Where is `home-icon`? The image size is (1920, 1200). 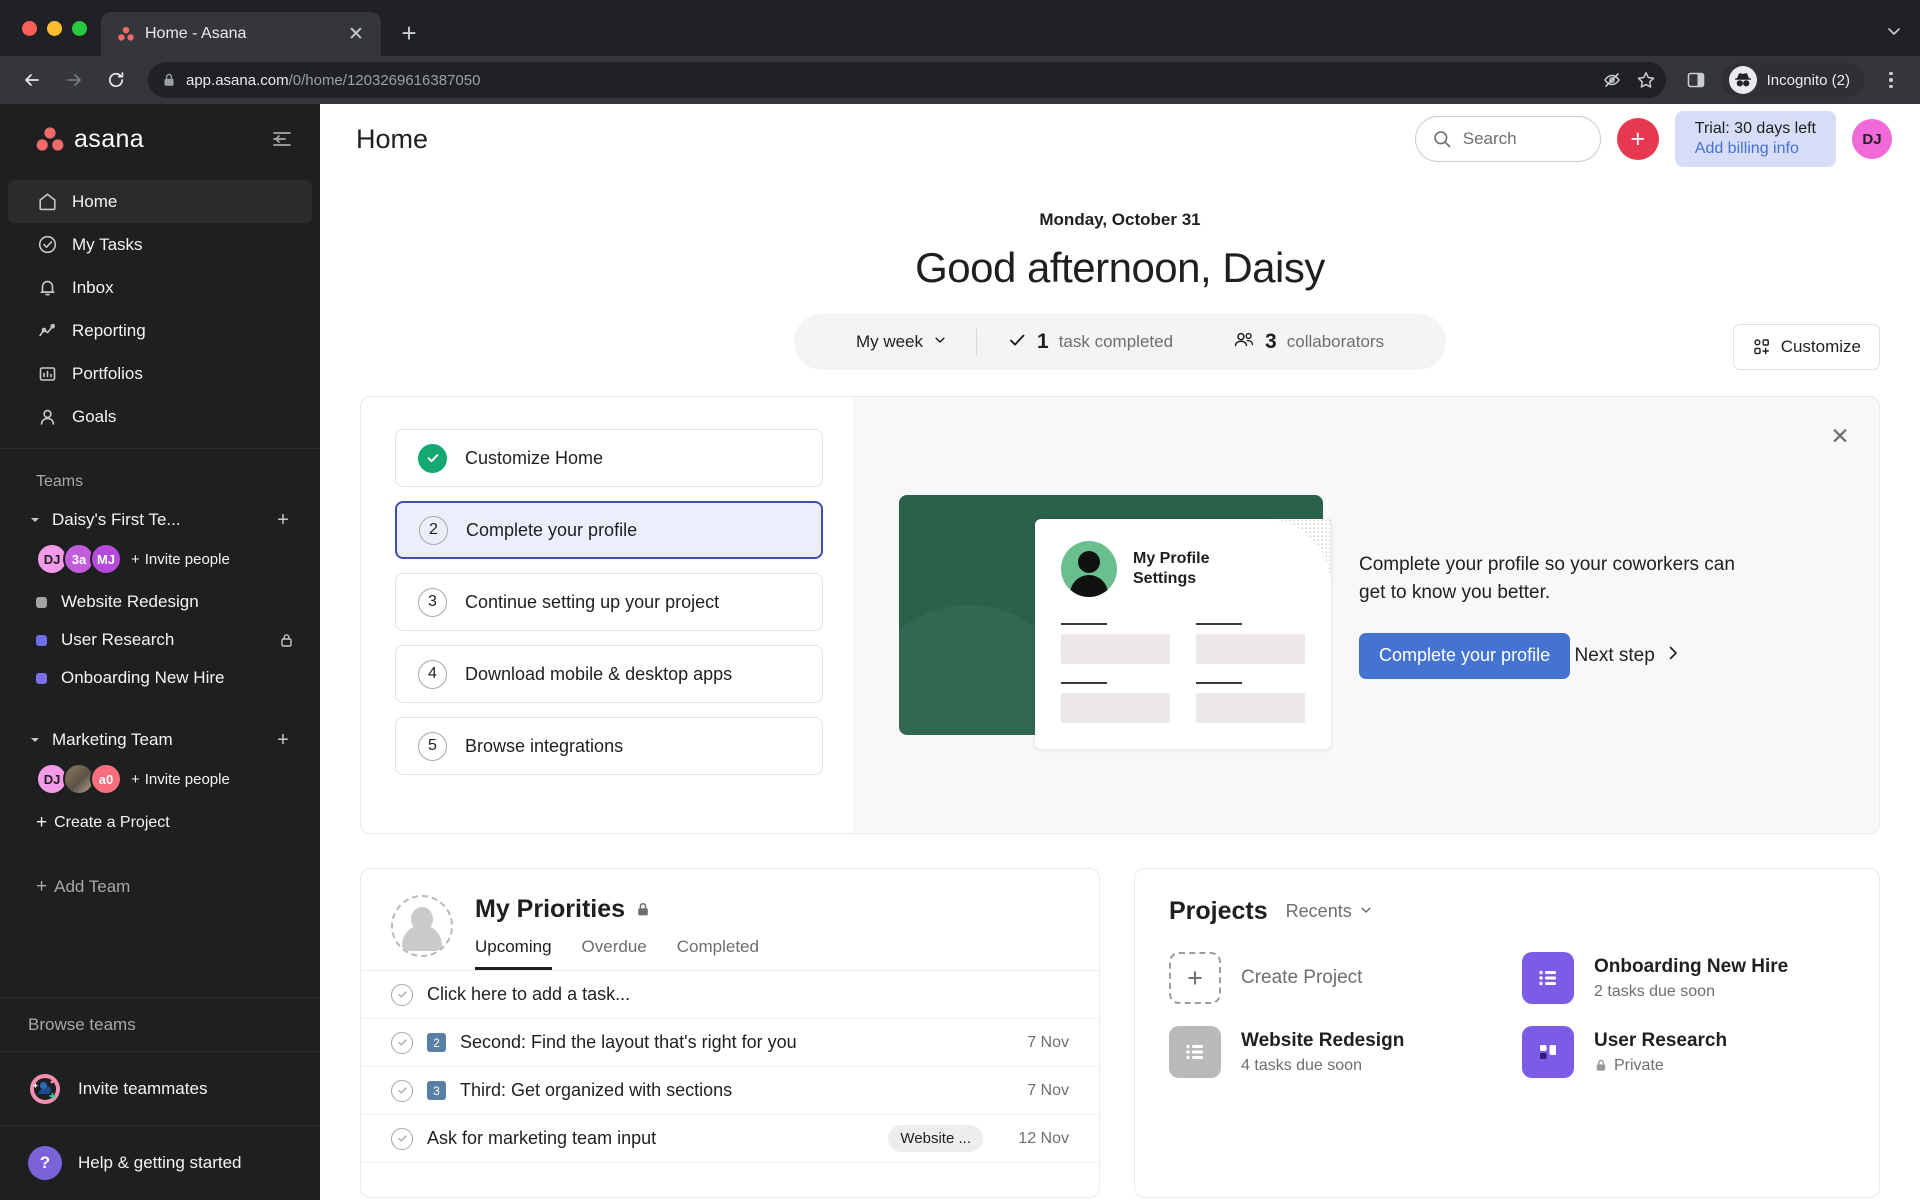
home-icon is located at coordinates (47, 202).